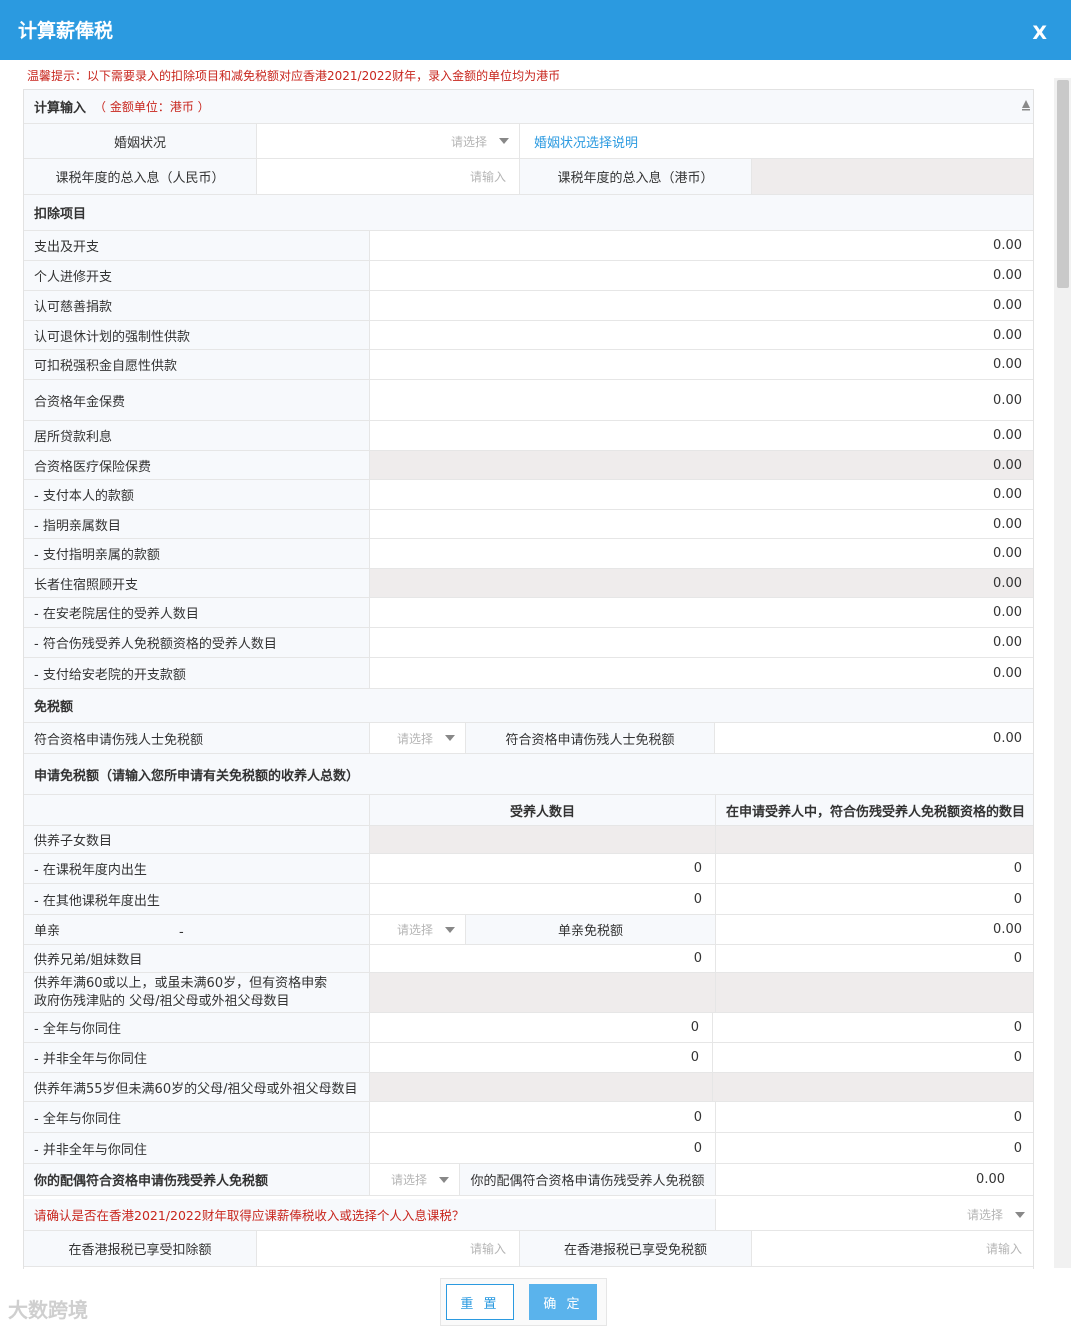 Image resolution: width=1071 pixels, height=1328 pixels. What do you see at coordinates (48, 1308) in the screenshot?
I see `watermark-logo: 大数跨境` at bounding box center [48, 1308].